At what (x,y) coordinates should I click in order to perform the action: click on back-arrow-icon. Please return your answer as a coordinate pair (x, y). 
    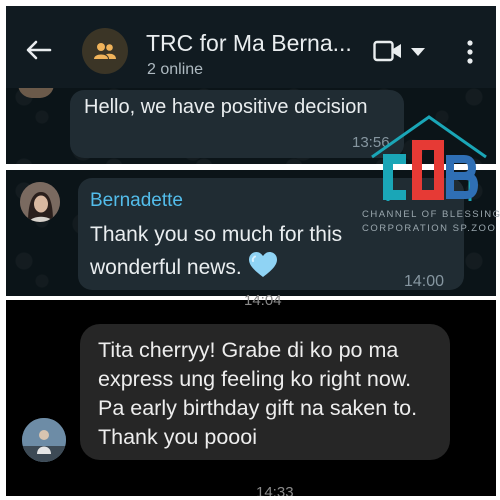
    Looking at the image, I should click on (39, 50).